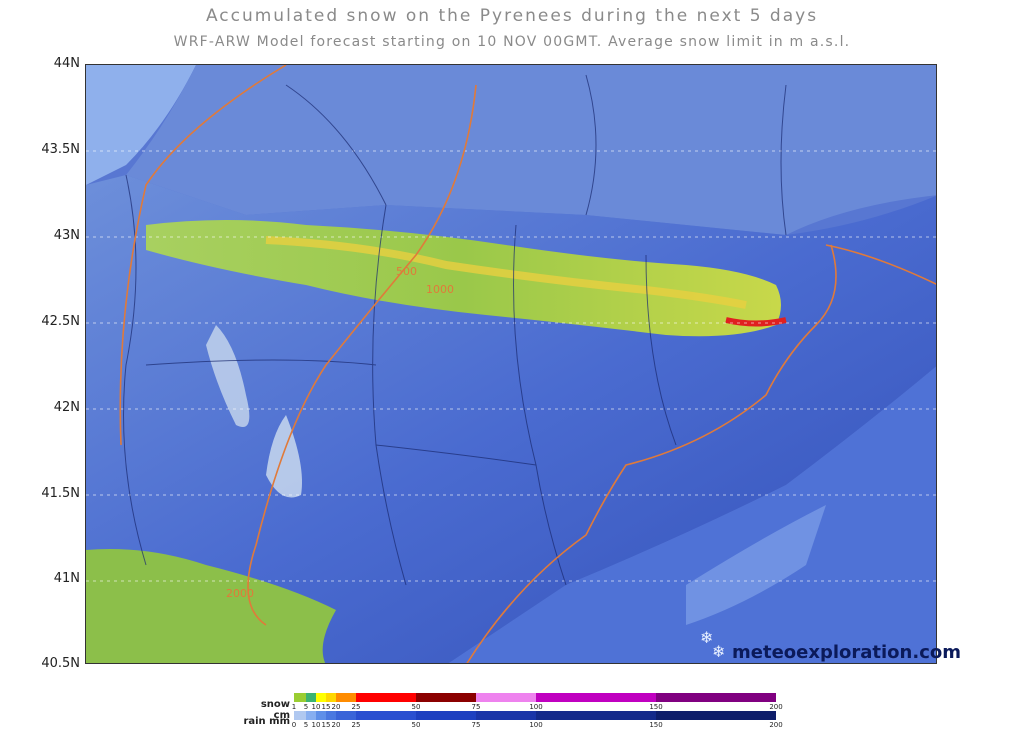 This screenshot has width=1024, height=730. What do you see at coordinates (60, 663) in the screenshot?
I see `lat-tick-40-5: 40.5N` at bounding box center [60, 663].